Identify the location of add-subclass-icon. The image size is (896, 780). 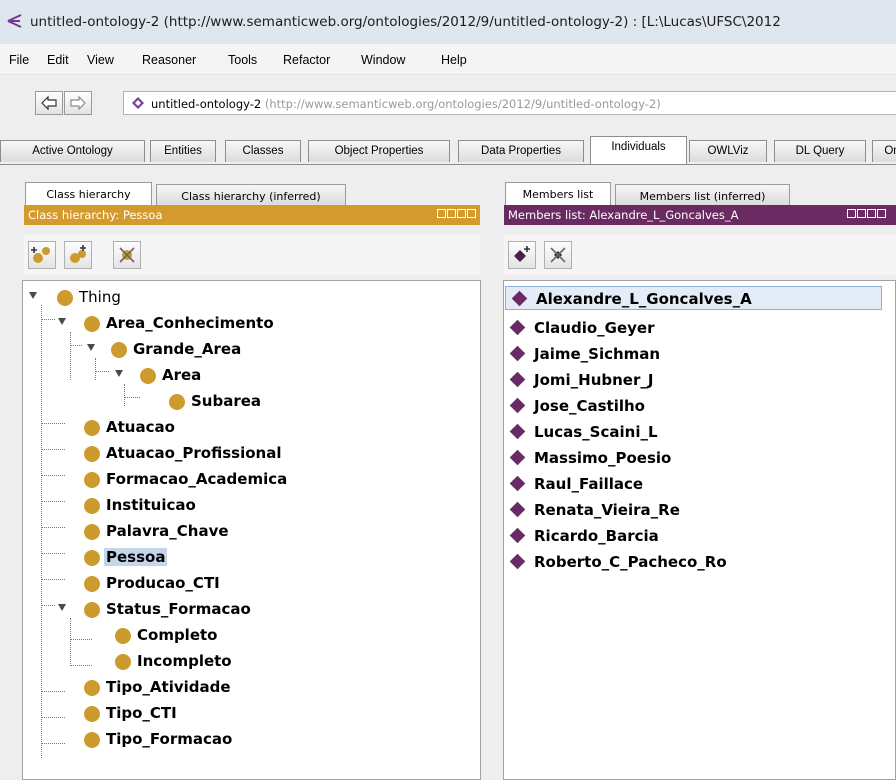
(40, 255).